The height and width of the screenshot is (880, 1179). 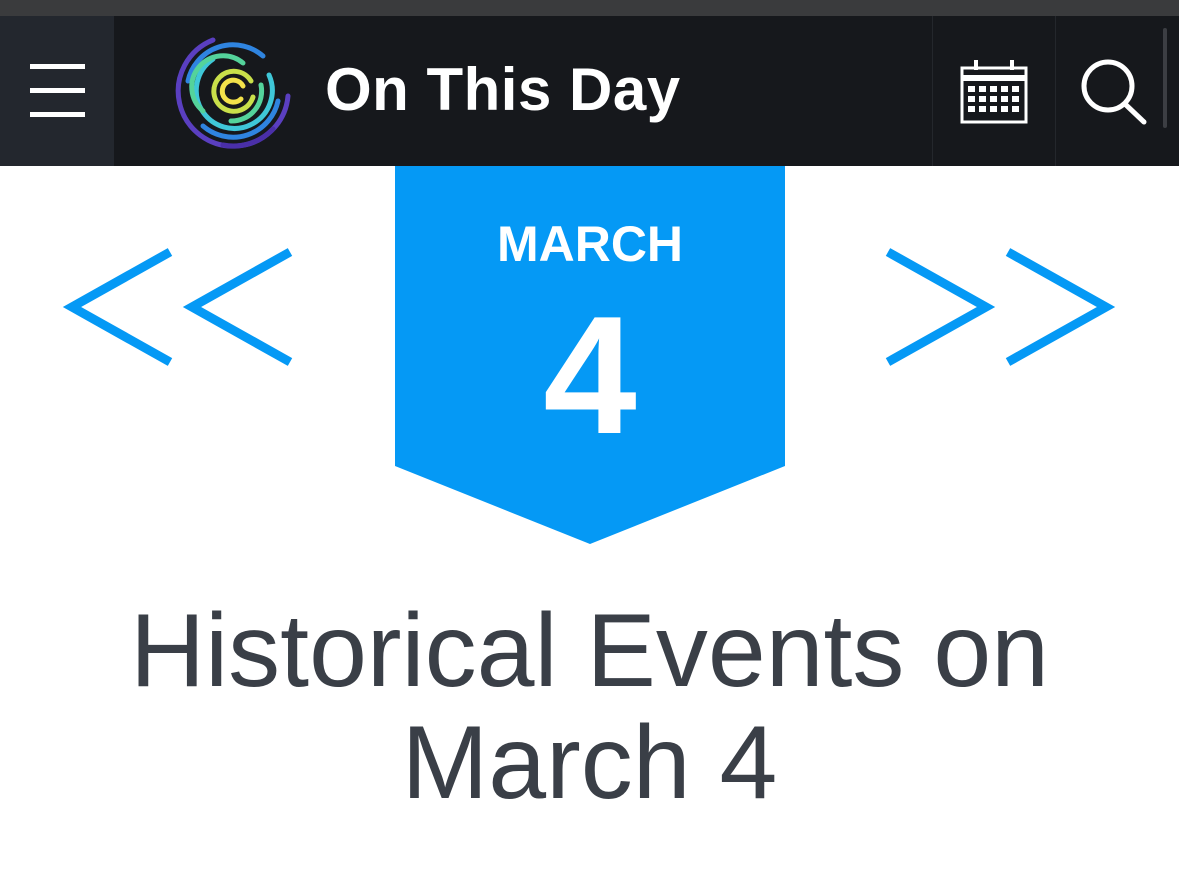 I want to click on badge-day: 4, so click(x=590, y=375).